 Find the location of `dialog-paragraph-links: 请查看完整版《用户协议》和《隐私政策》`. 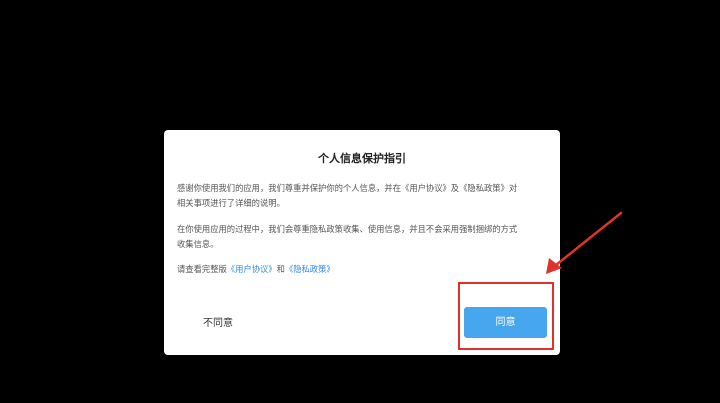

dialog-paragraph-links: 请查看完整版《用户协议》和《隐私政策》 is located at coordinates (349, 269).